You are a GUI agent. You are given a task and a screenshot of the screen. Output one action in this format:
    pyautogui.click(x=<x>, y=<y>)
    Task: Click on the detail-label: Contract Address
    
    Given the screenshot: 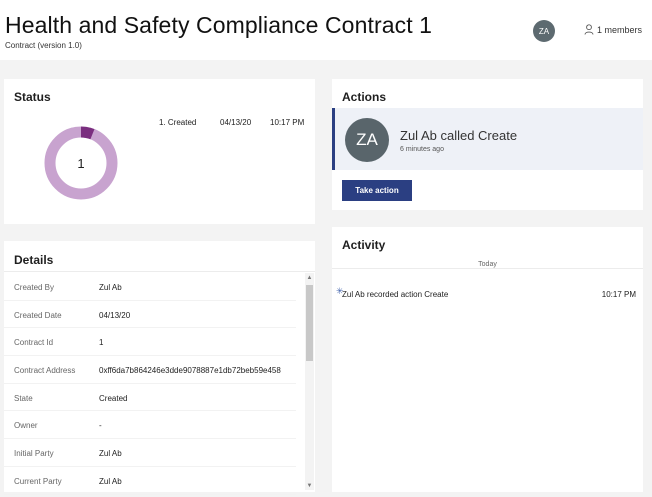 What is the action you would take?
    pyautogui.click(x=45, y=371)
    